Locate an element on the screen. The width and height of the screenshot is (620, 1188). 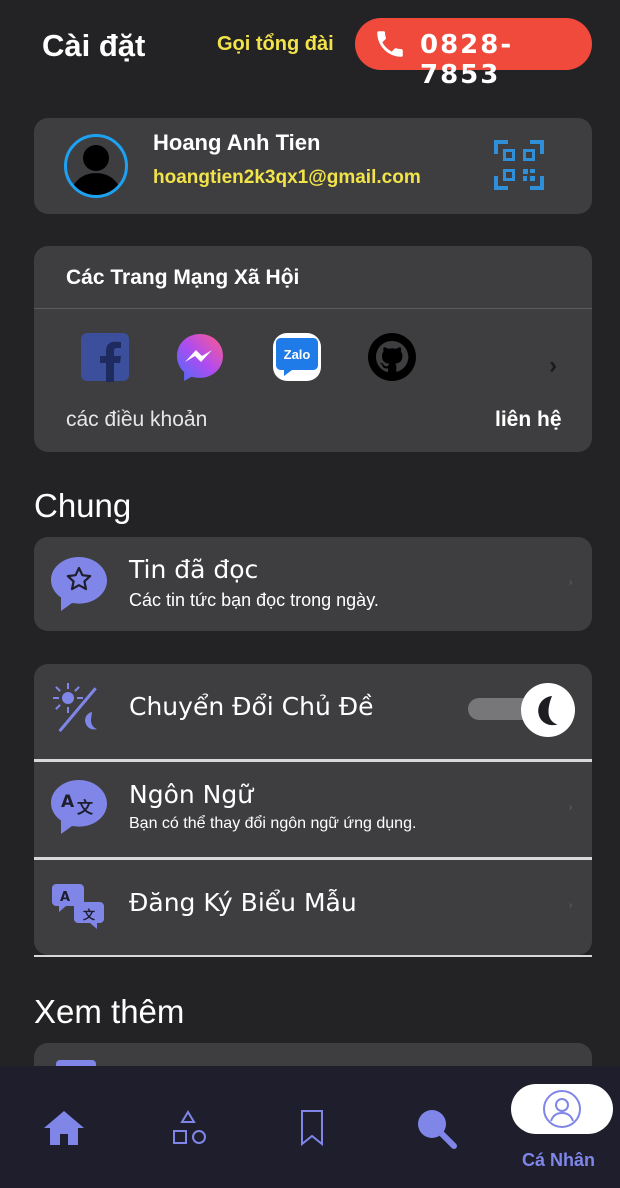
separator is located at coordinates (313, 956).